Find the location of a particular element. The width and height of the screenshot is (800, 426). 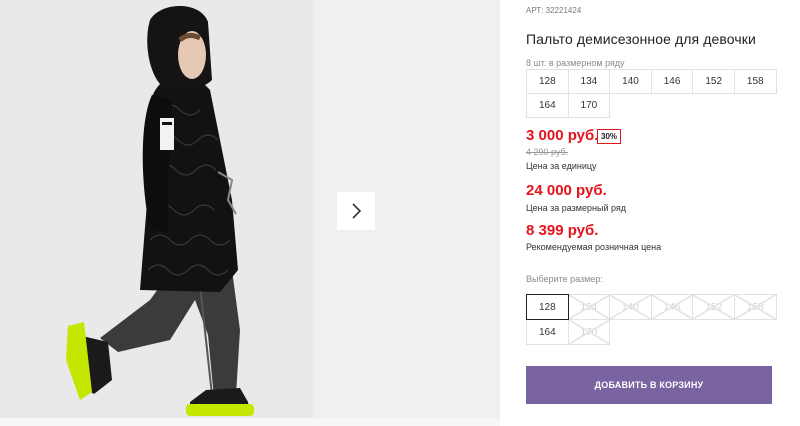

article-label: АРТ: is located at coordinates (535, 10).